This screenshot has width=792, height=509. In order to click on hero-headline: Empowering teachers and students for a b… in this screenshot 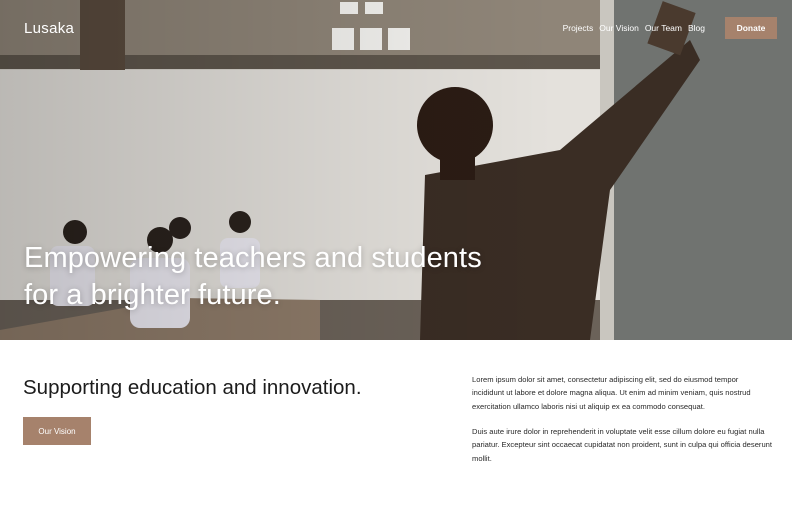, I will do `click(284, 277)`.